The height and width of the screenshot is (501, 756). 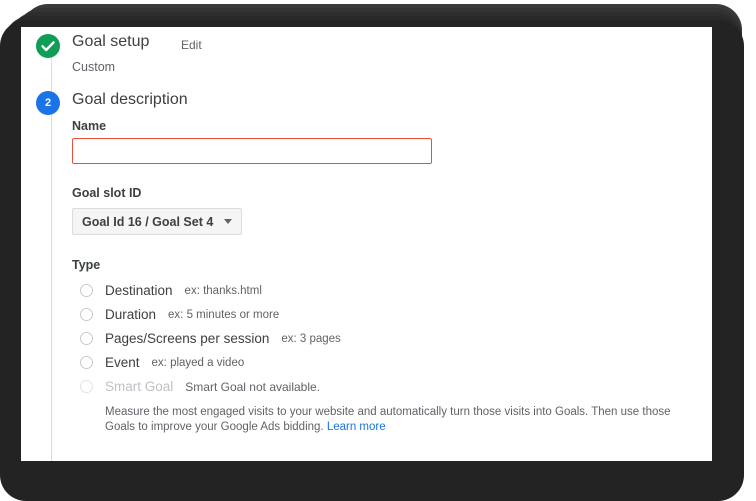 I want to click on type-option-label: Smart Goal, so click(x=139, y=386).